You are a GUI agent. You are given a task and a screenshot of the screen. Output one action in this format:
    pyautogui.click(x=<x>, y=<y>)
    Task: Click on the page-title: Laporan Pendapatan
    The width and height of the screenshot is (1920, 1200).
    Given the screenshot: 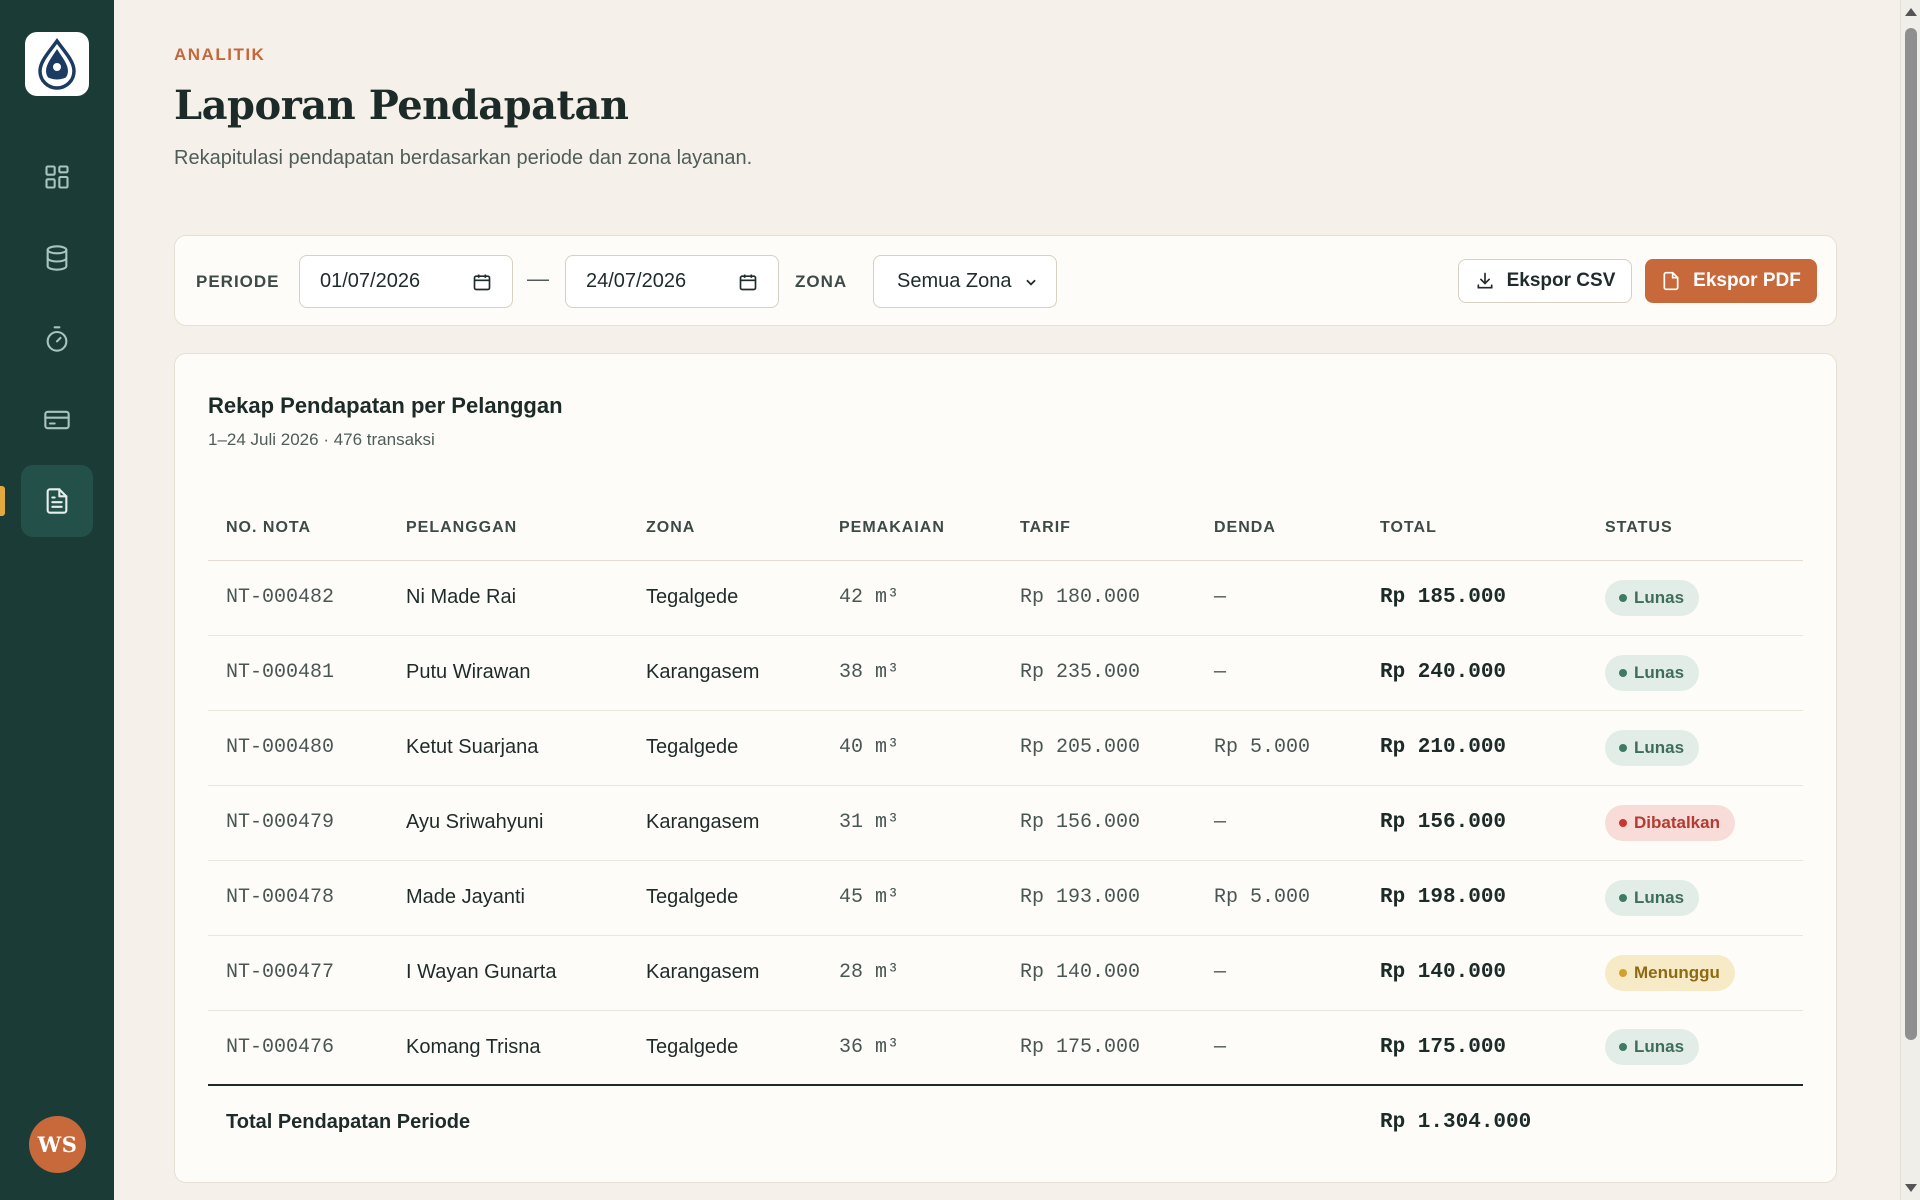 What is the action you would take?
    pyautogui.click(x=401, y=105)
    